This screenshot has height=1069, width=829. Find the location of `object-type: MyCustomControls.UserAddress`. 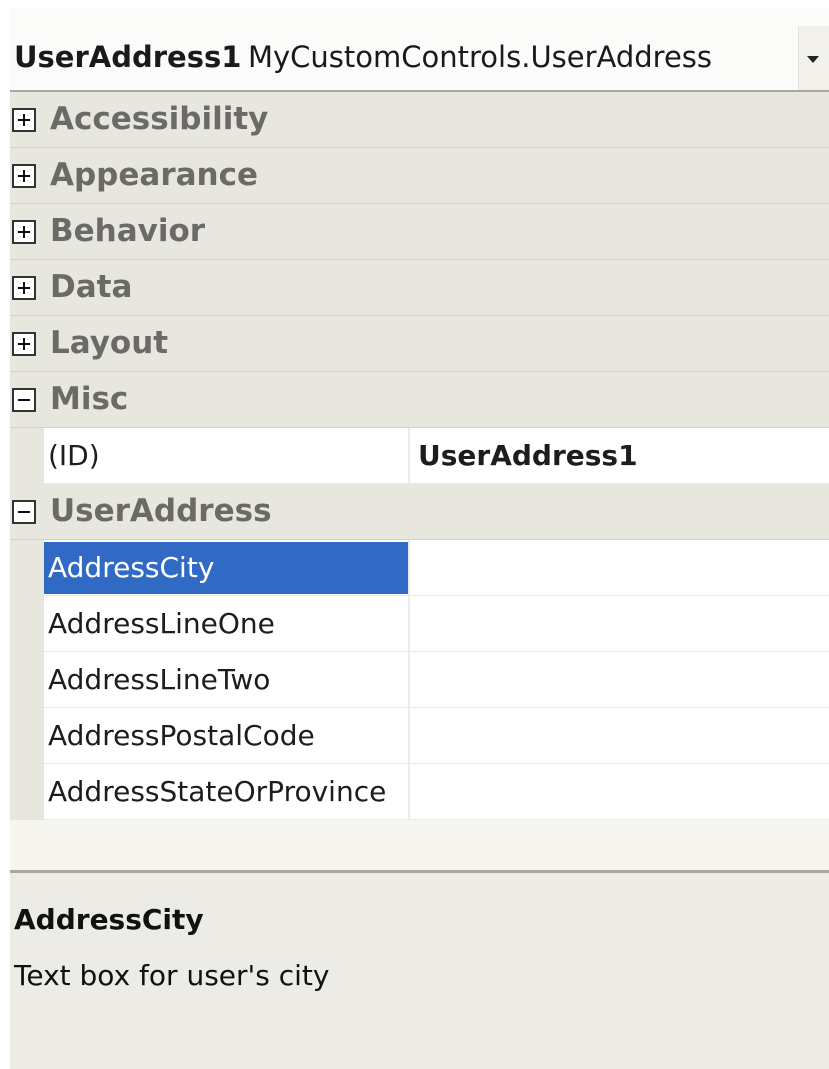

object-type: MyCustomControls.UserAddress is located at coordinates (480, 57).